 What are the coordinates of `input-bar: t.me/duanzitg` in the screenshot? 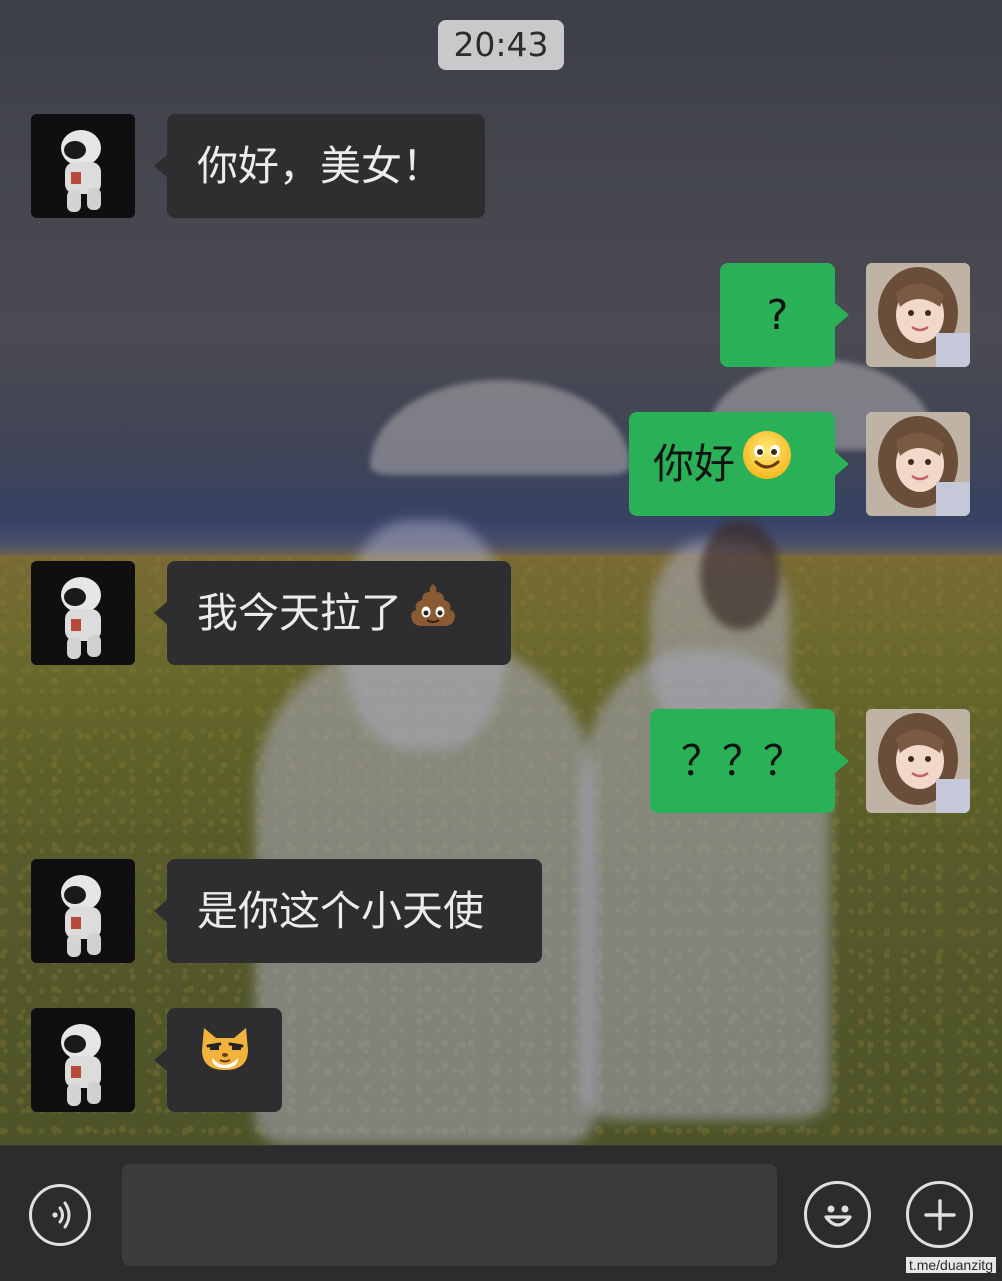 It's located at (501, 1213).